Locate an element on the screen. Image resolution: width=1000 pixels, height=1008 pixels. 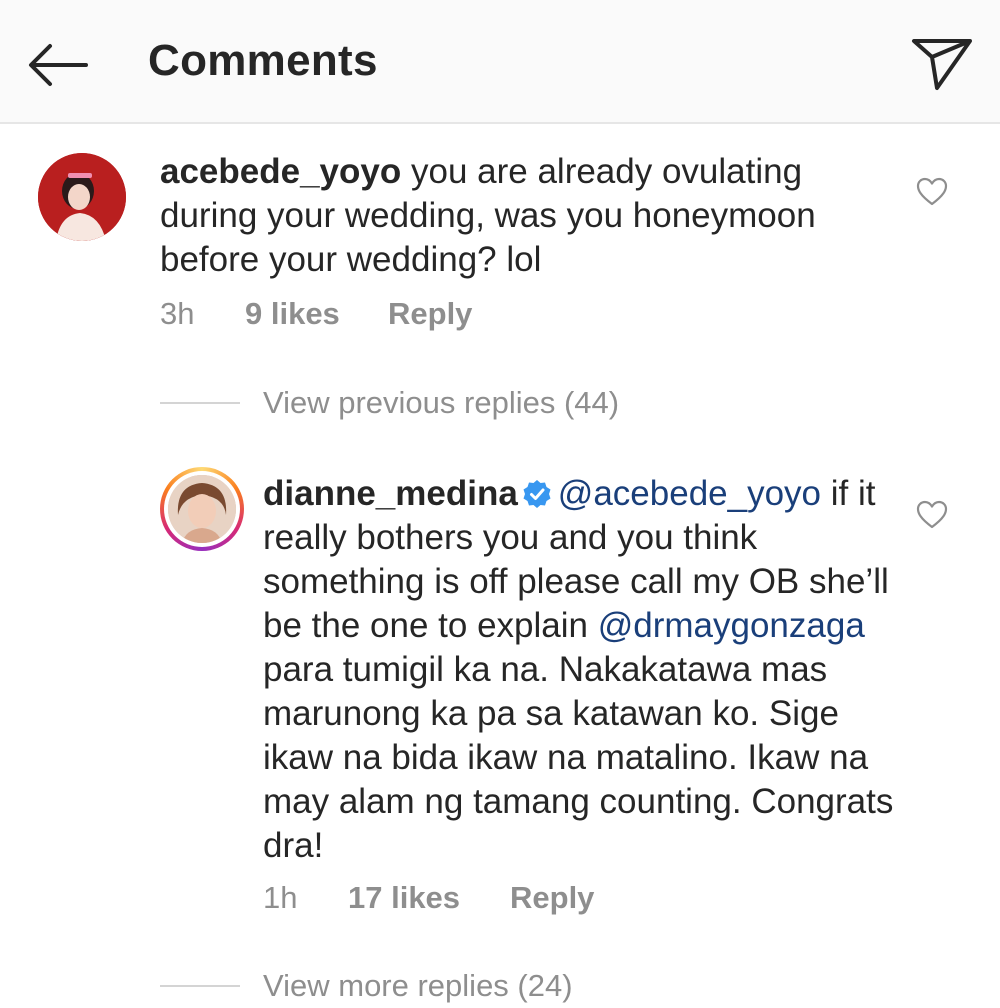
comment-username: dianne_medina is located at coordinates (390, 493).